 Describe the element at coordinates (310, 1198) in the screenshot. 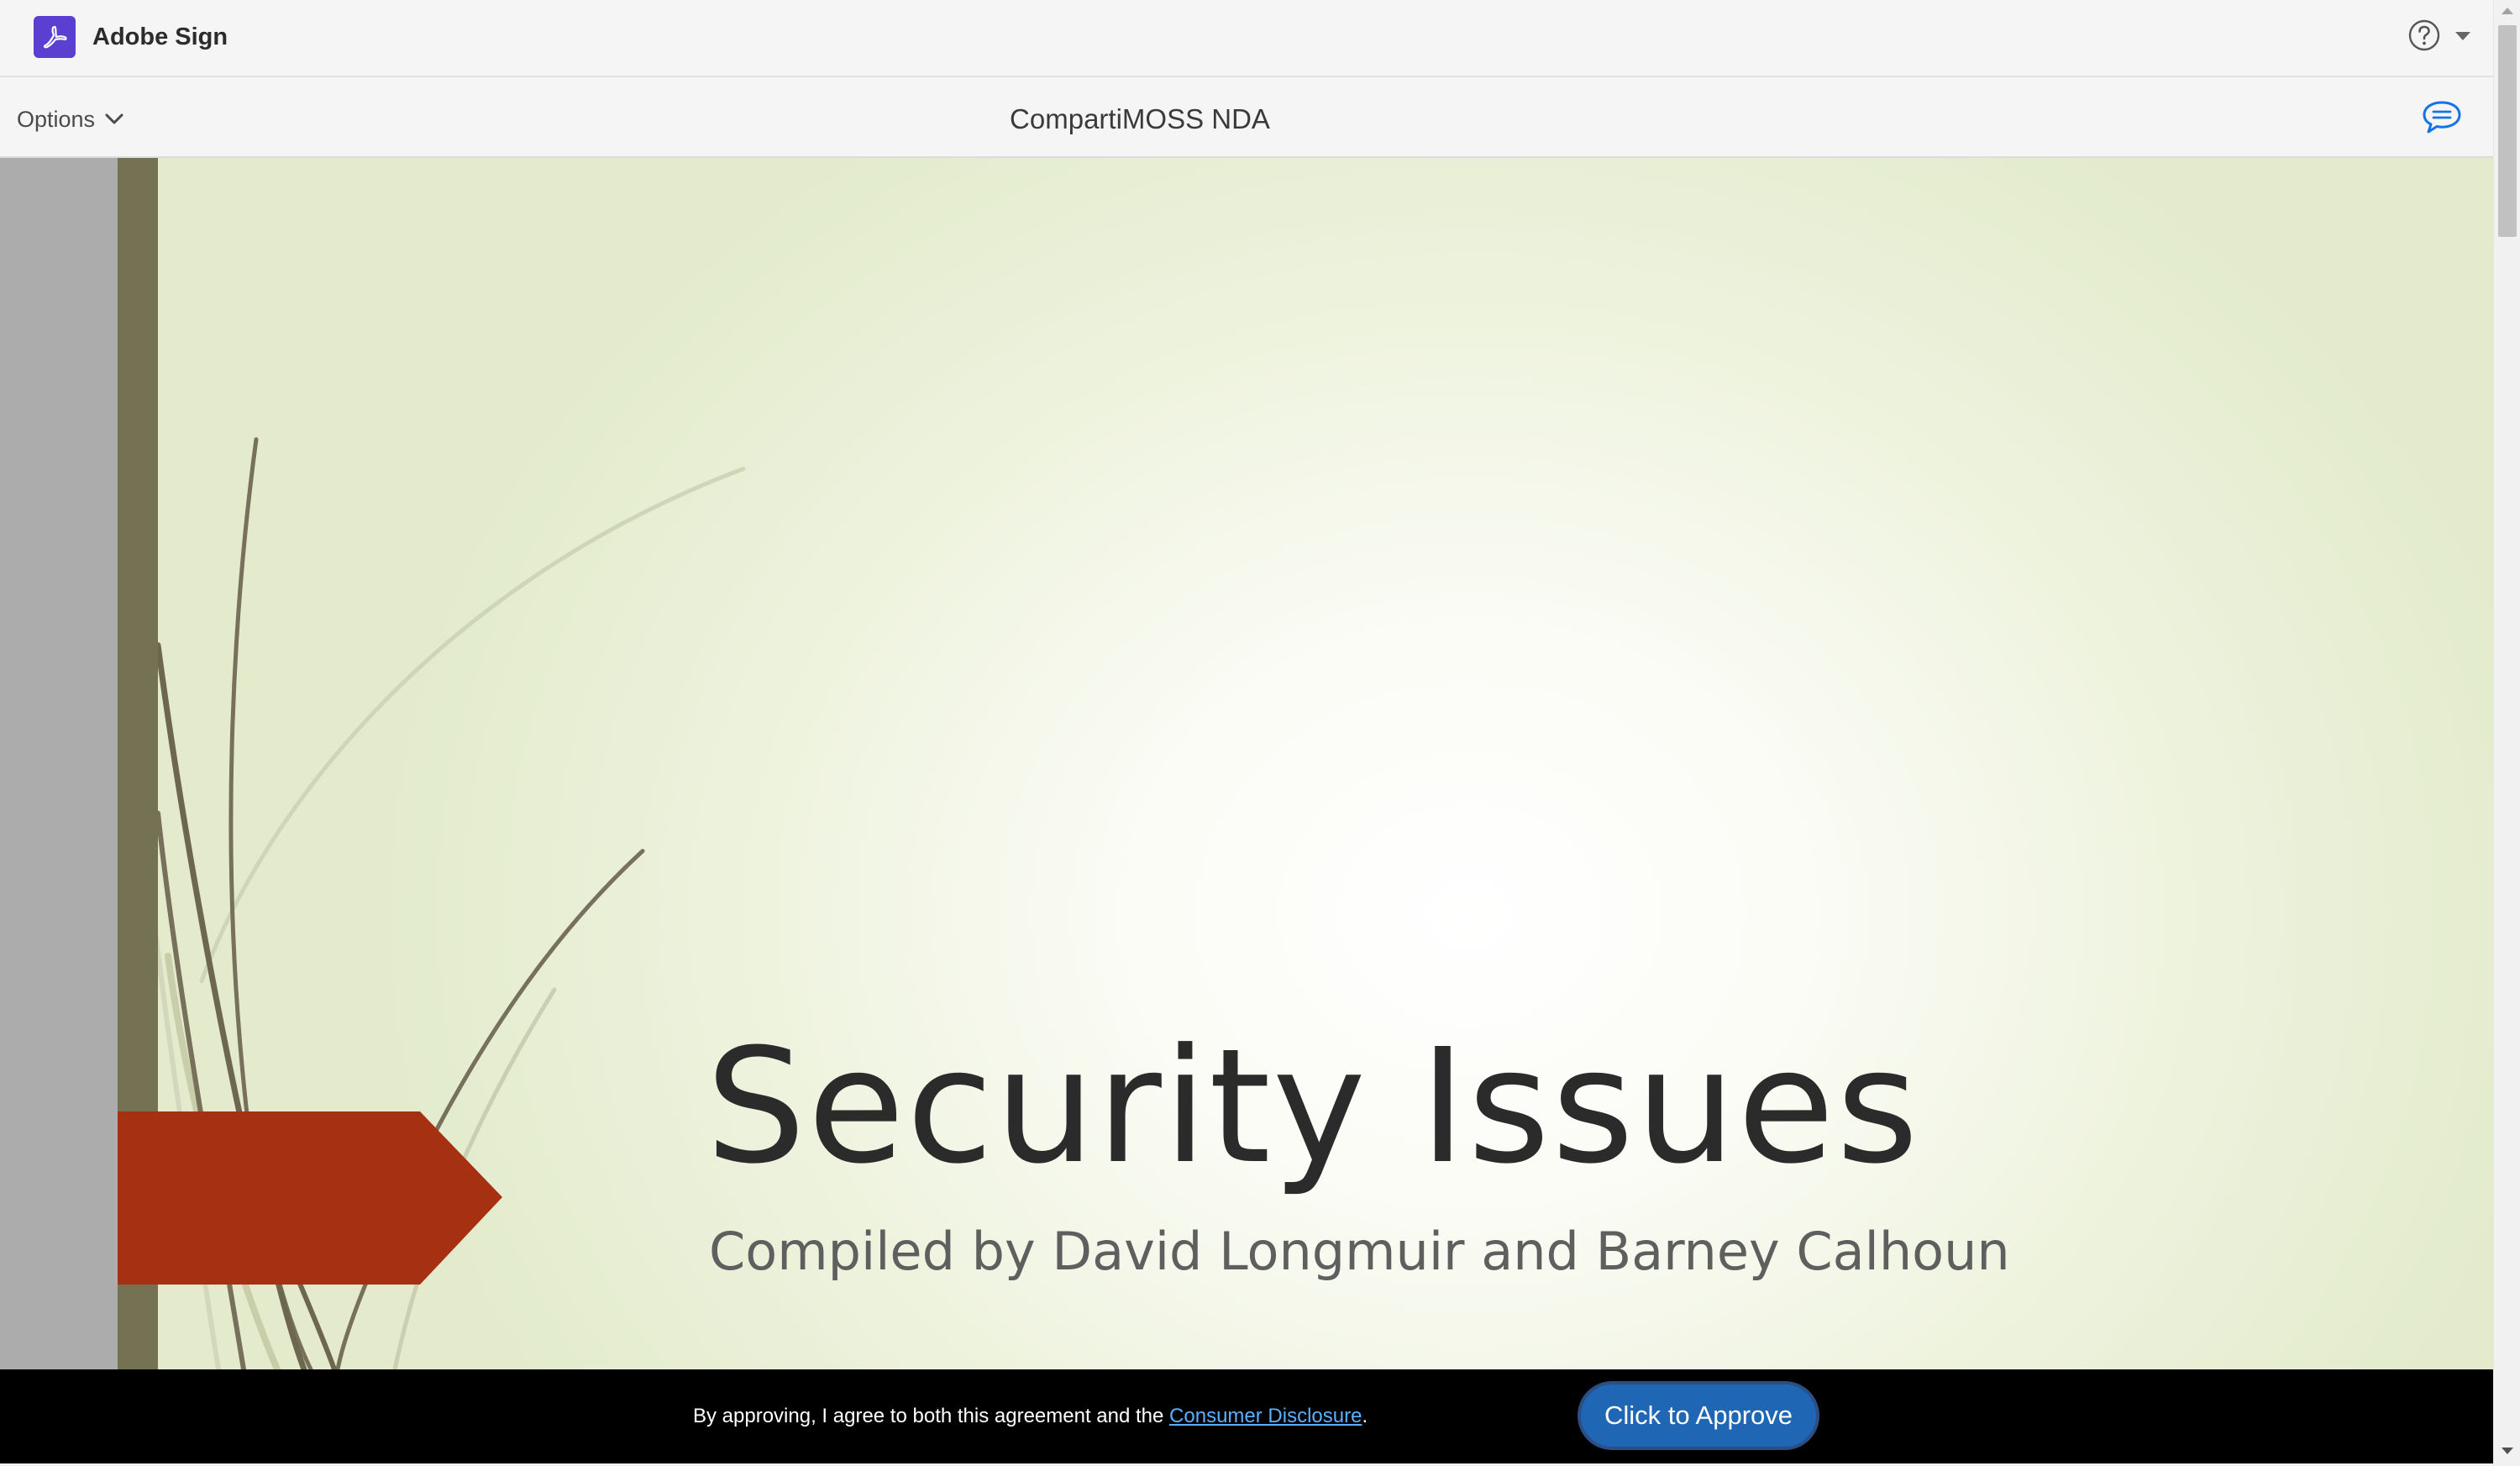

I see `slide-arrow-shape` at that location.